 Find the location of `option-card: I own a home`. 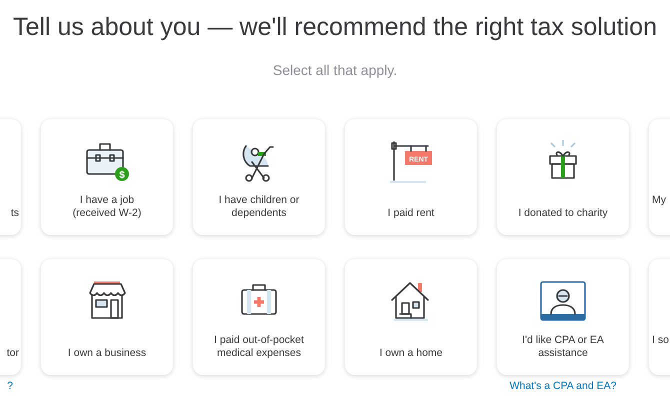

option-card: I own a home is located at coordinates (411, 317).